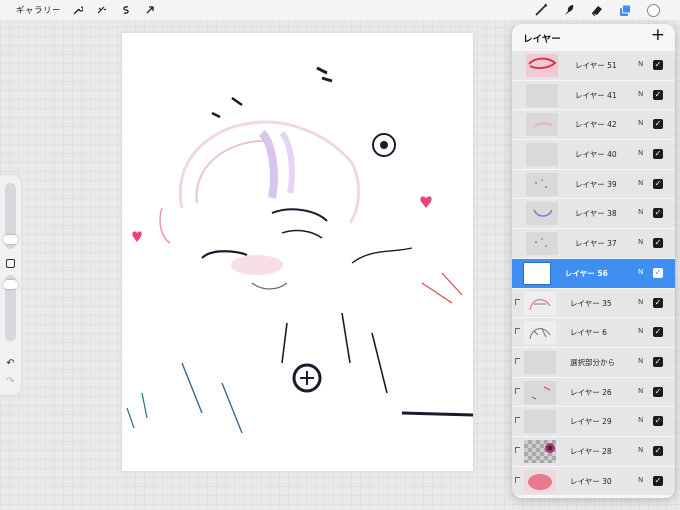 This screenshot has height=510, width=680. I want to click on brush-icon, so click(541, 10).